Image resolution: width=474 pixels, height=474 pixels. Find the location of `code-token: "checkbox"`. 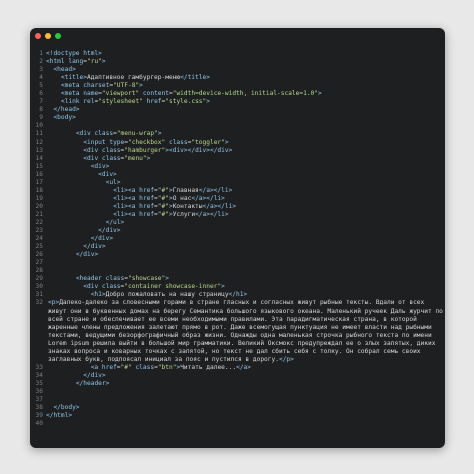

code-token: "checkbox" is located at coordinates (146, 142).